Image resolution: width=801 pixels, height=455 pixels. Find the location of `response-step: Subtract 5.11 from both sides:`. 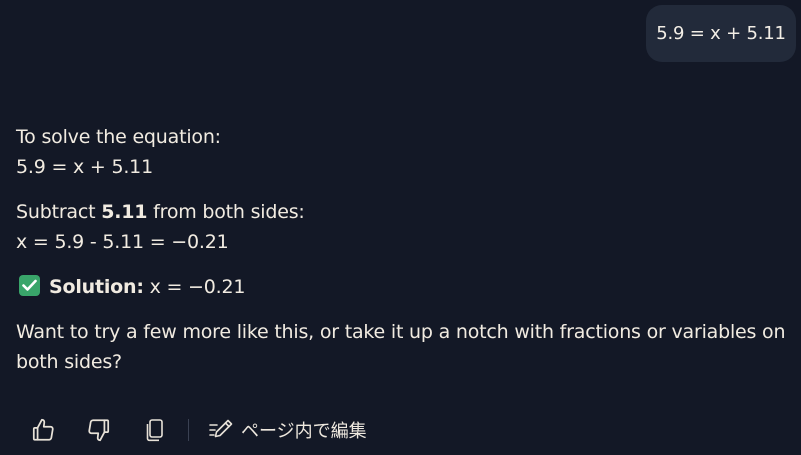

response-step: Subtract 5.11 from both sides: is located at coordinates (401, 212).